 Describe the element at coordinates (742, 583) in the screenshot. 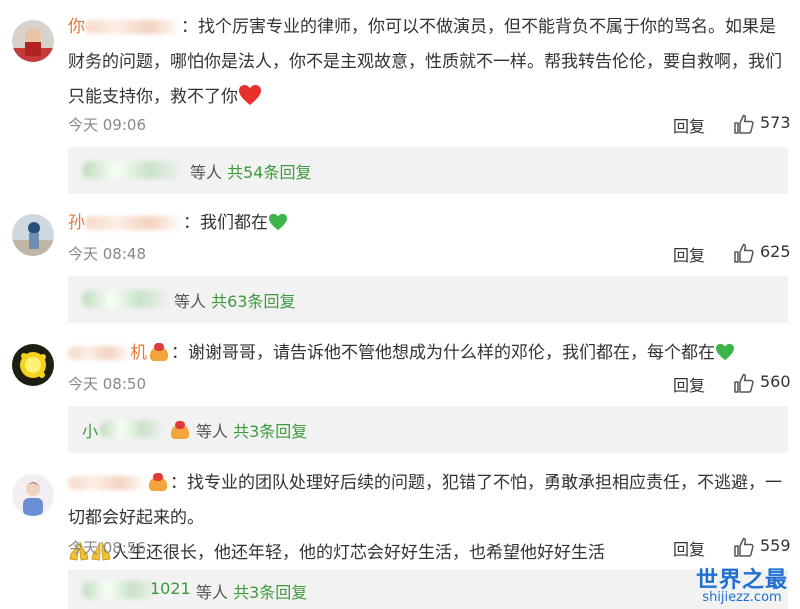

I see `site-watermark: 世界之最 shijiezz.com` at that location.